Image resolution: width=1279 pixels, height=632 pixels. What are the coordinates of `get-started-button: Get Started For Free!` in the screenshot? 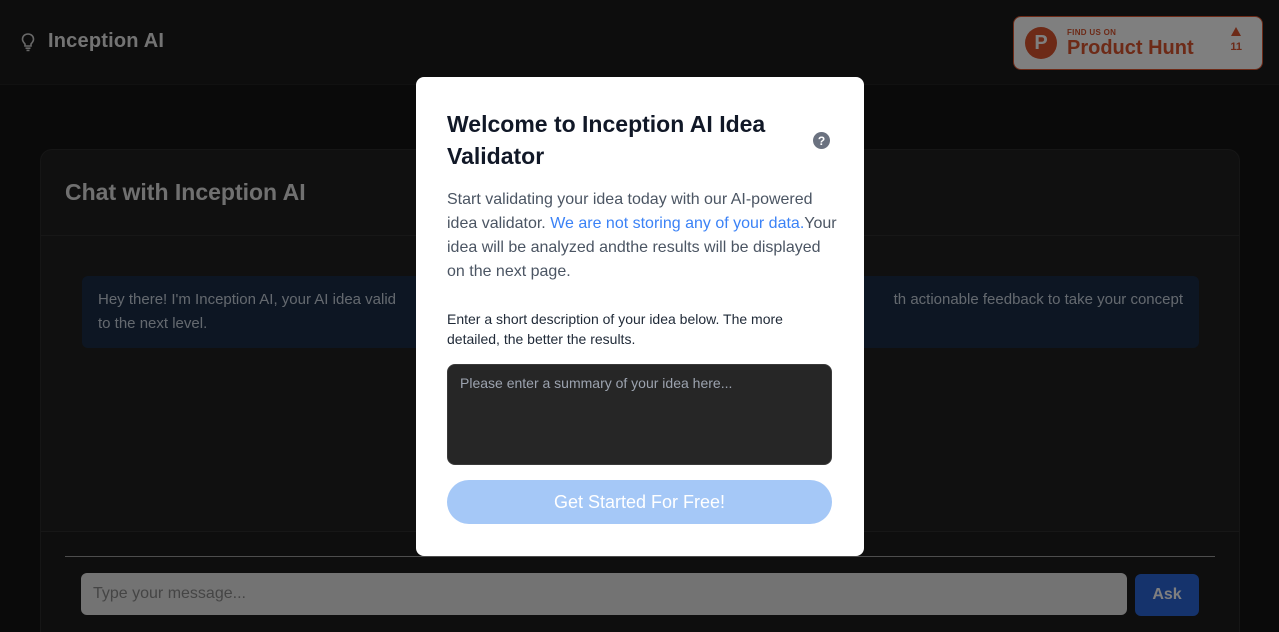 It's located at (639, 502).